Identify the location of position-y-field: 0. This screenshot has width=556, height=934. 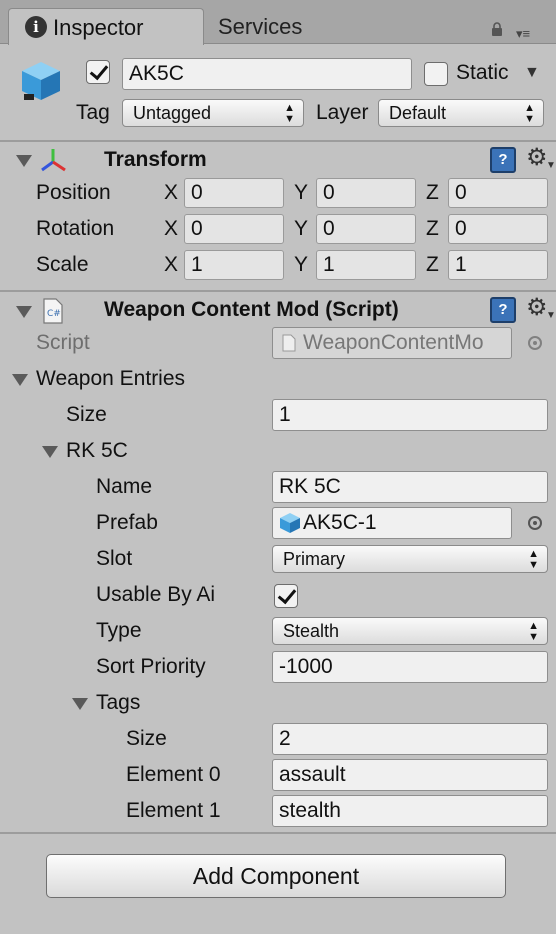
(366, 193).